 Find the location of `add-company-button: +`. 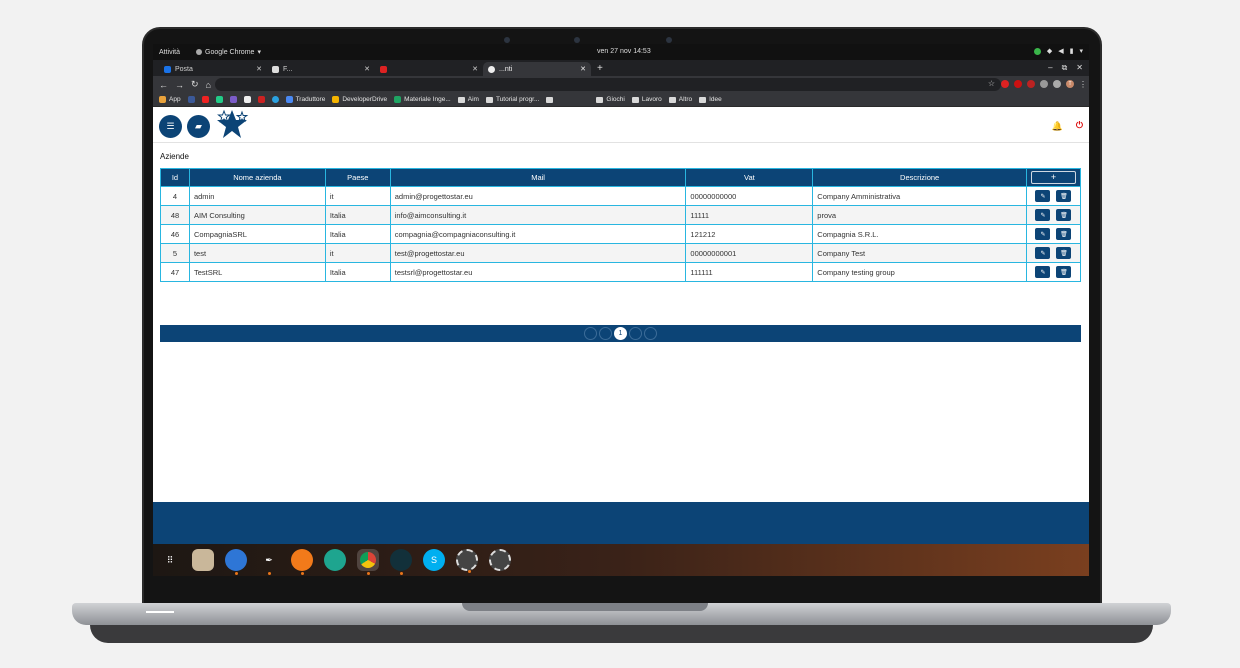

add-company-button: + is located at coordinates (1053, 177).